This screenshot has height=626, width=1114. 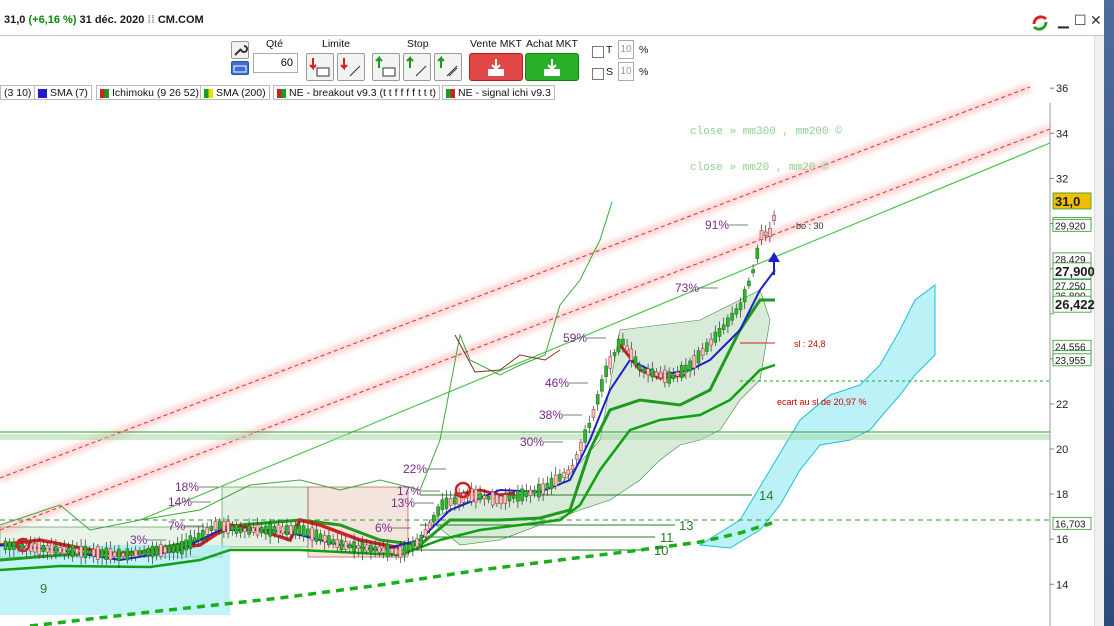 I want to click on percent-label: 3%, so click(x=139, y=540).